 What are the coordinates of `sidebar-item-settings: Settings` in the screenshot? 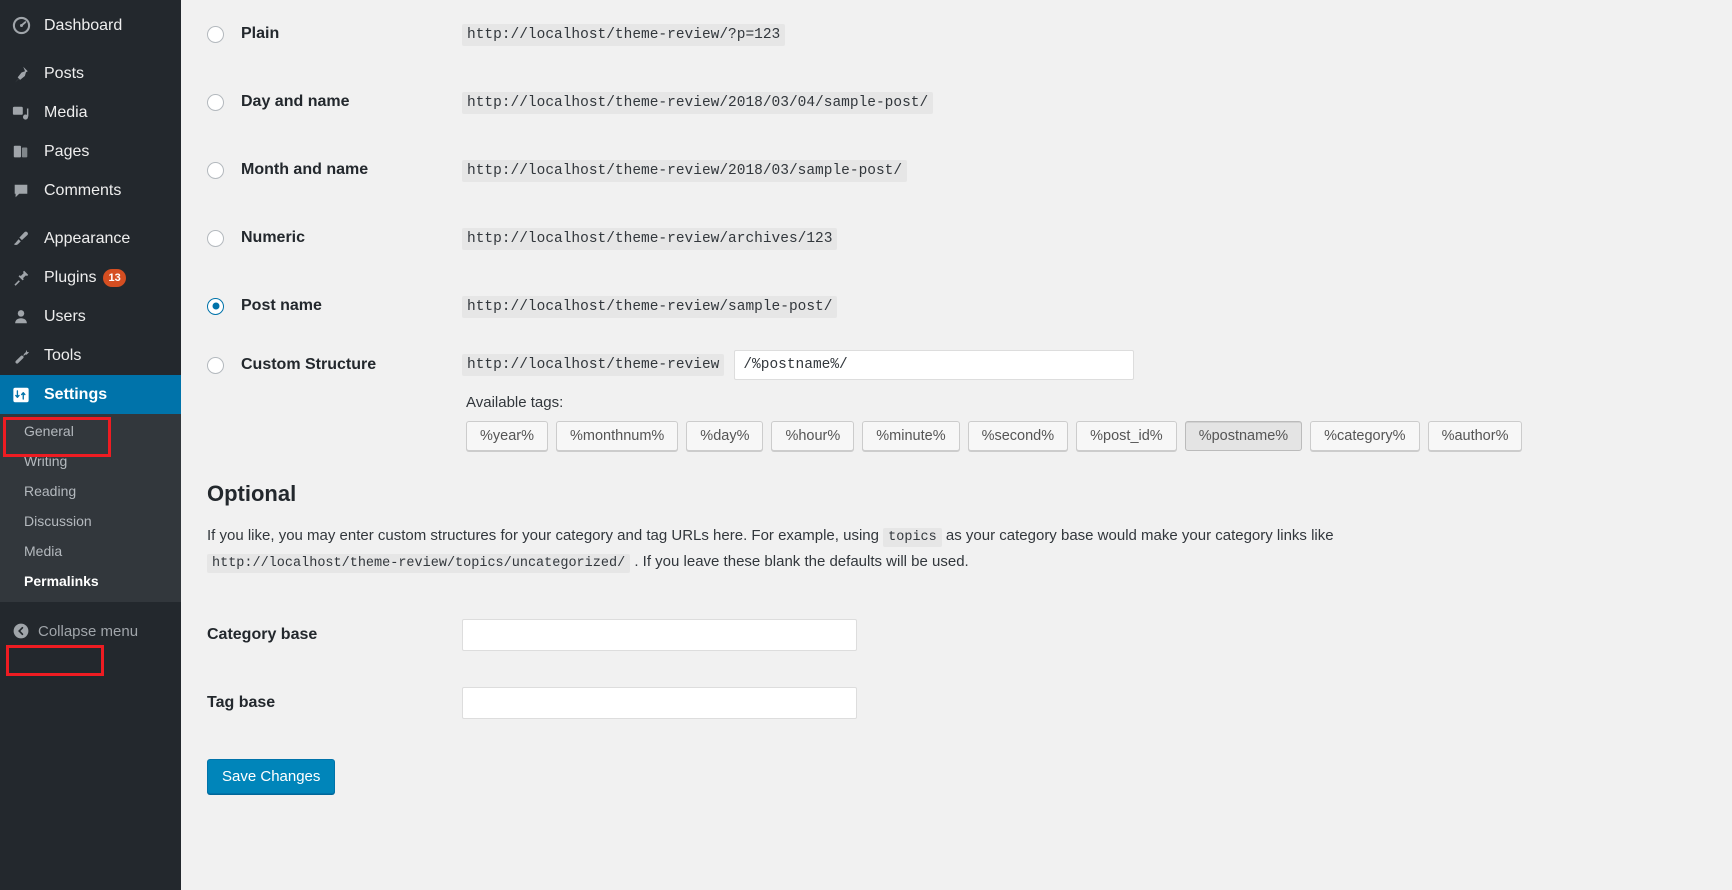 It's located at (90, 394).